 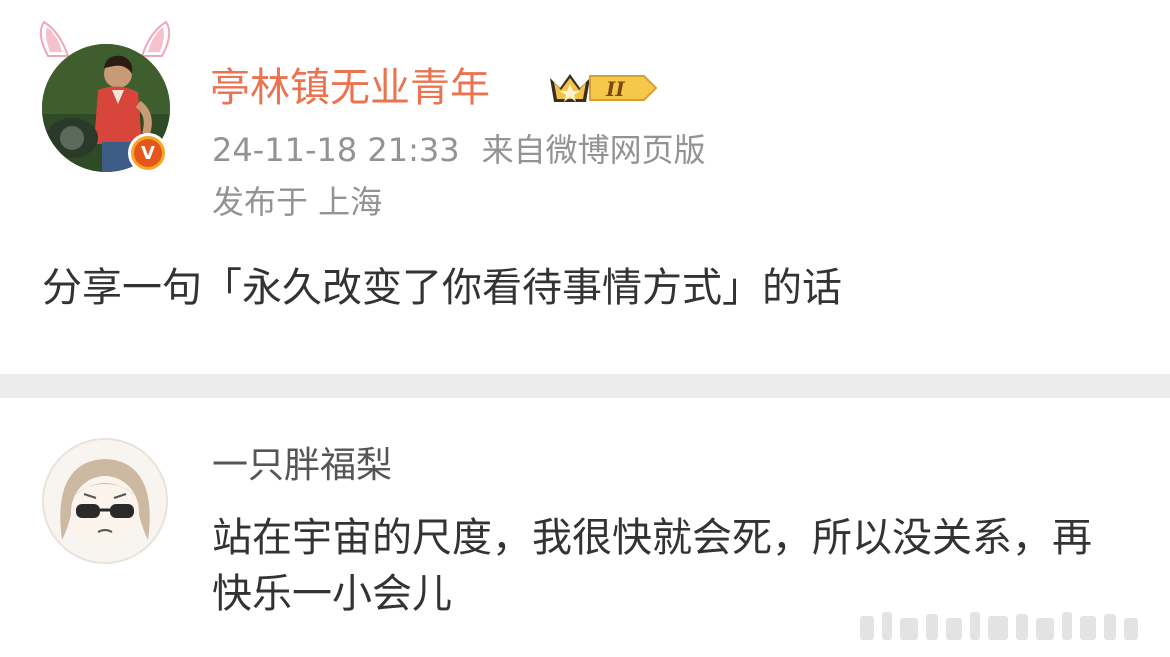 I want to click on post-timestamp: 24-11-18 21:33, so click(x=336, y=150).